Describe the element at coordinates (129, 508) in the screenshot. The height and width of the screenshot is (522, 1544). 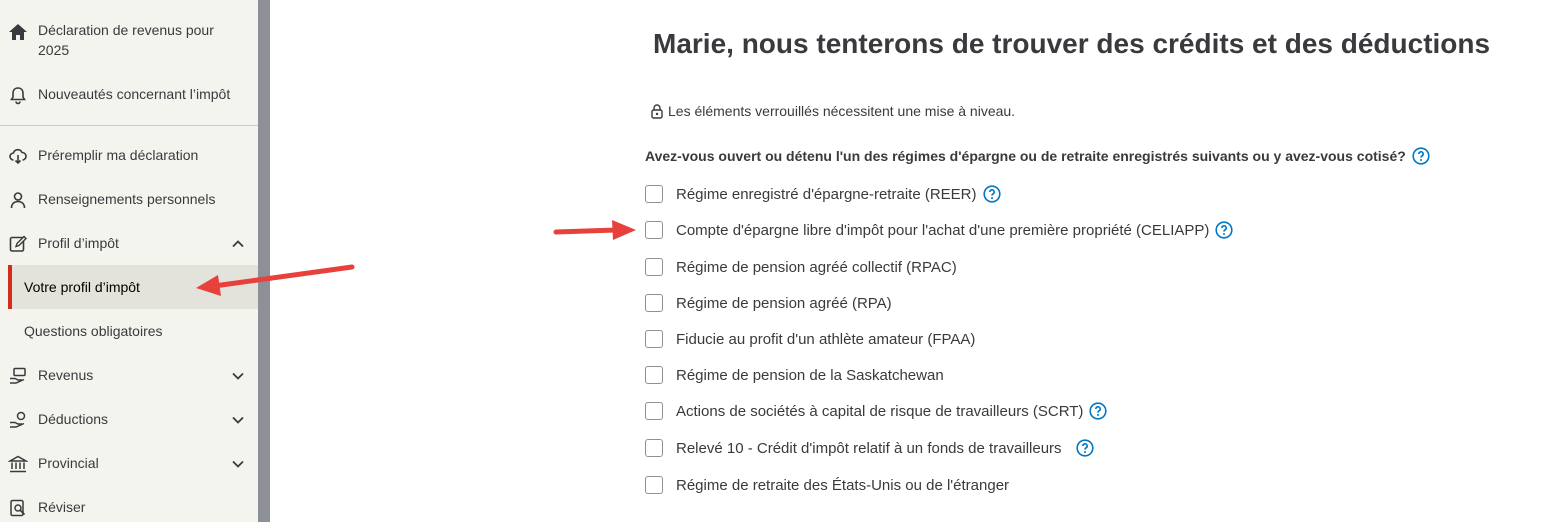
I see `sidebar-item-reviser: Réviser` at that location.